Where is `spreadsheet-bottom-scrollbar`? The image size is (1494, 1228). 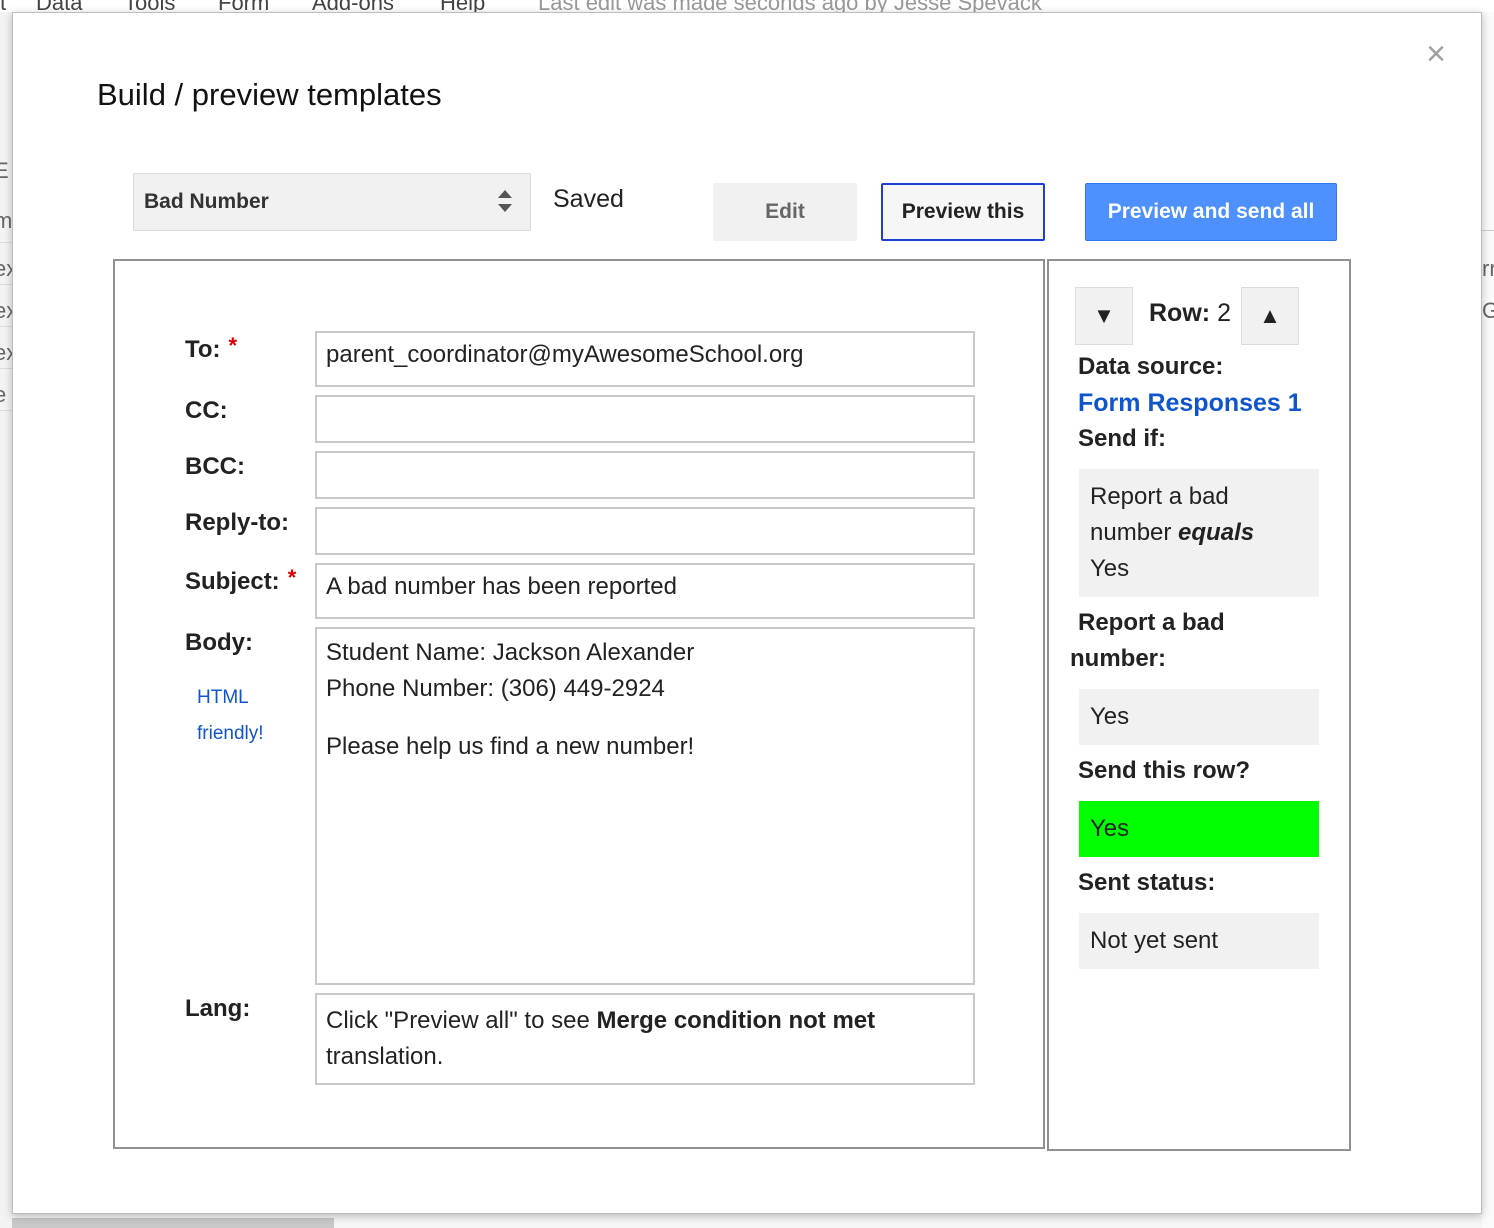 spreadsheet-bottom-scrollbar is located at coordinates (747, 1221).